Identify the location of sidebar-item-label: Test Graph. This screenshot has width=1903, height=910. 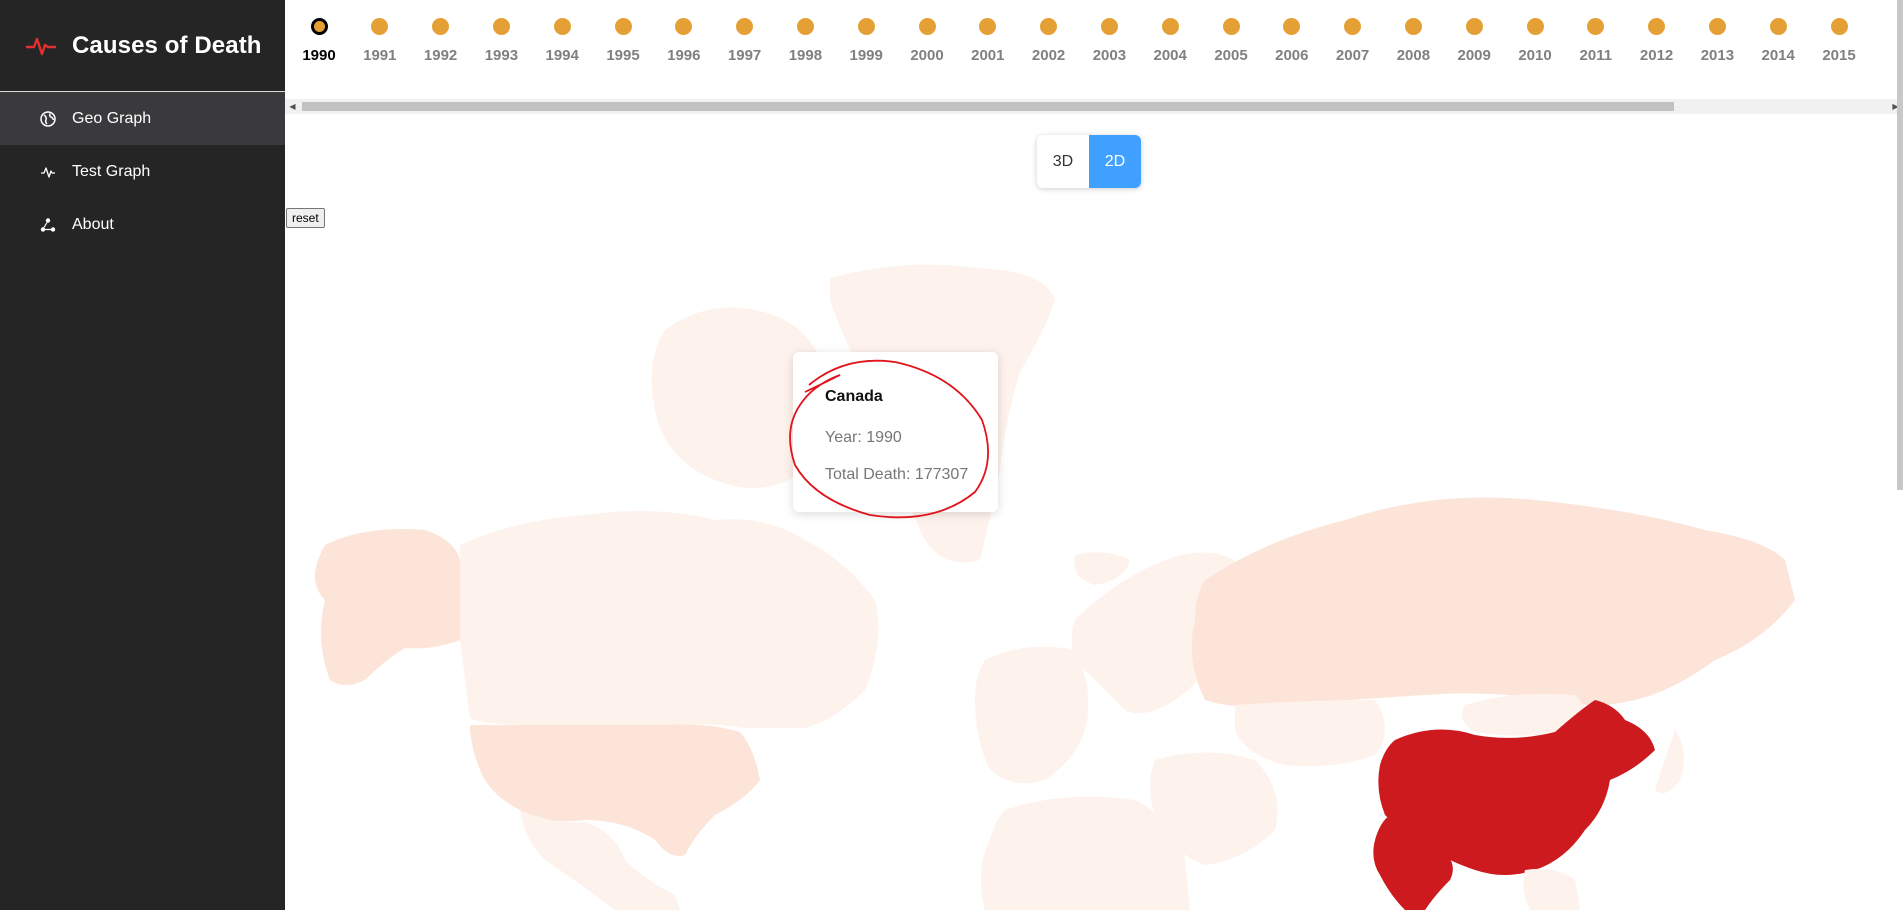
(111, 171).